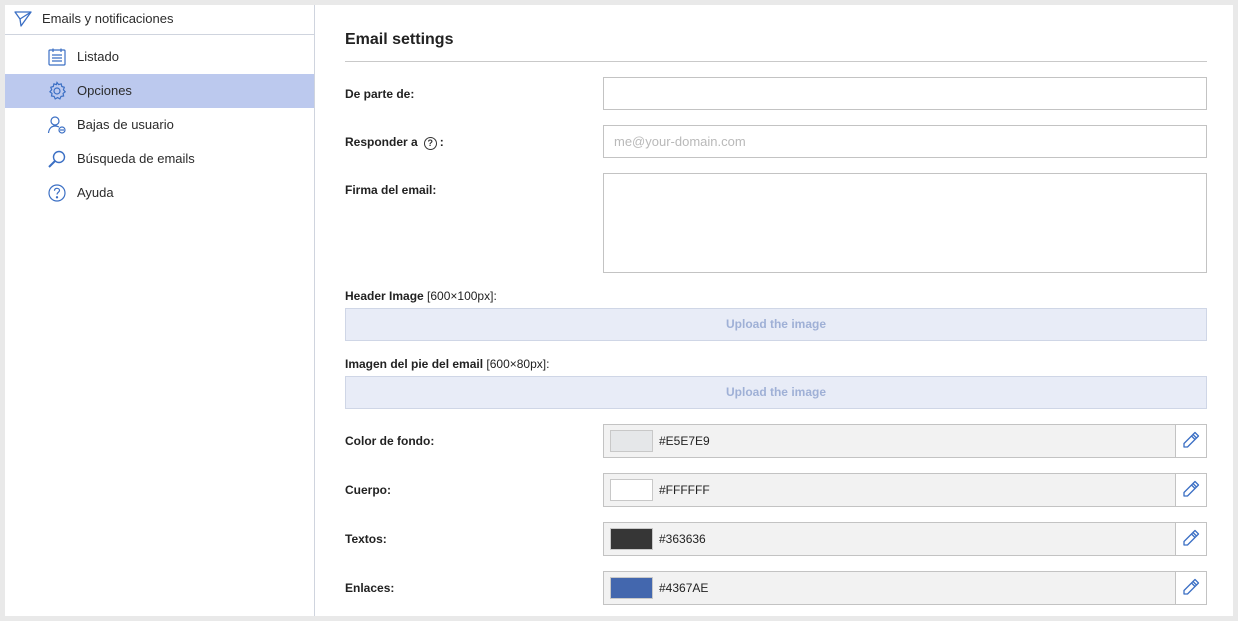 This screenshot has width=1238, height=621. Describe the element at coordinates (430, 143) in the screenshot. I see `help-icon: ?` at that location.